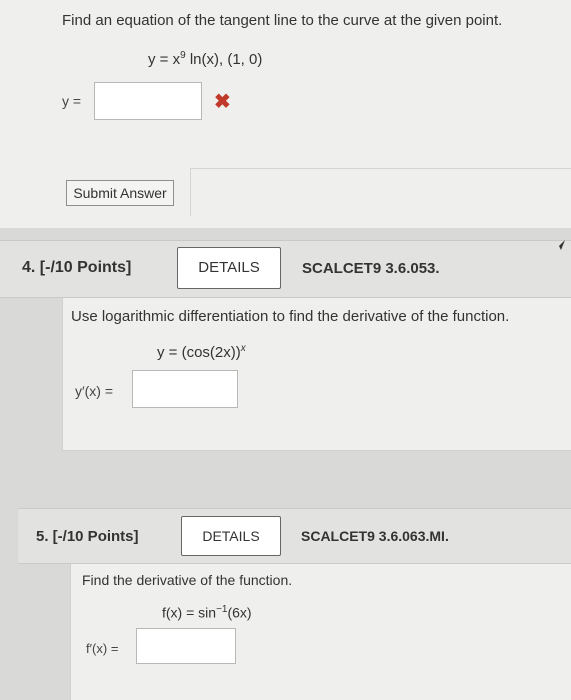 This screenshot has width=571, height=700. Describe the element at coordinates (560, 245) in the screenshot. I see `cursor-icon` at that location.